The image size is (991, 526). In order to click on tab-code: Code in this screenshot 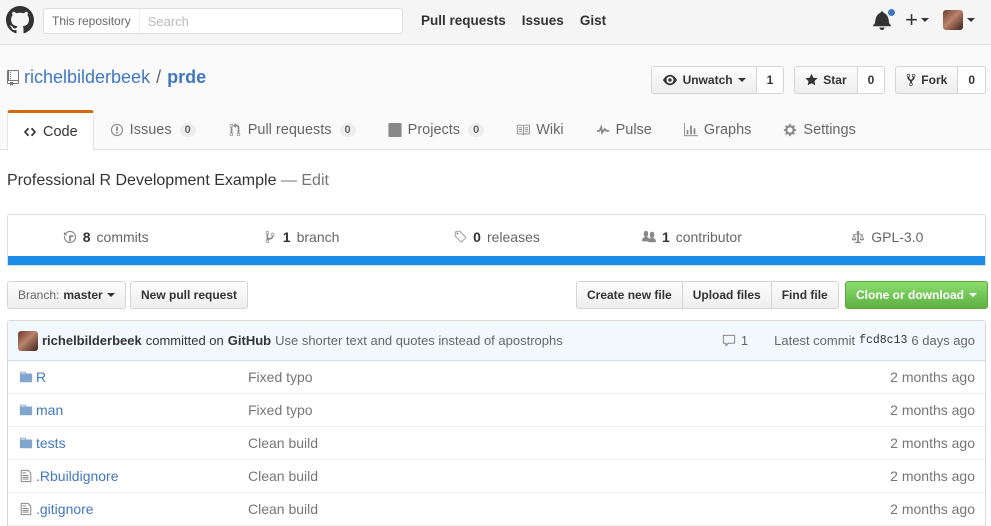, I will do `click(50, 130)`.